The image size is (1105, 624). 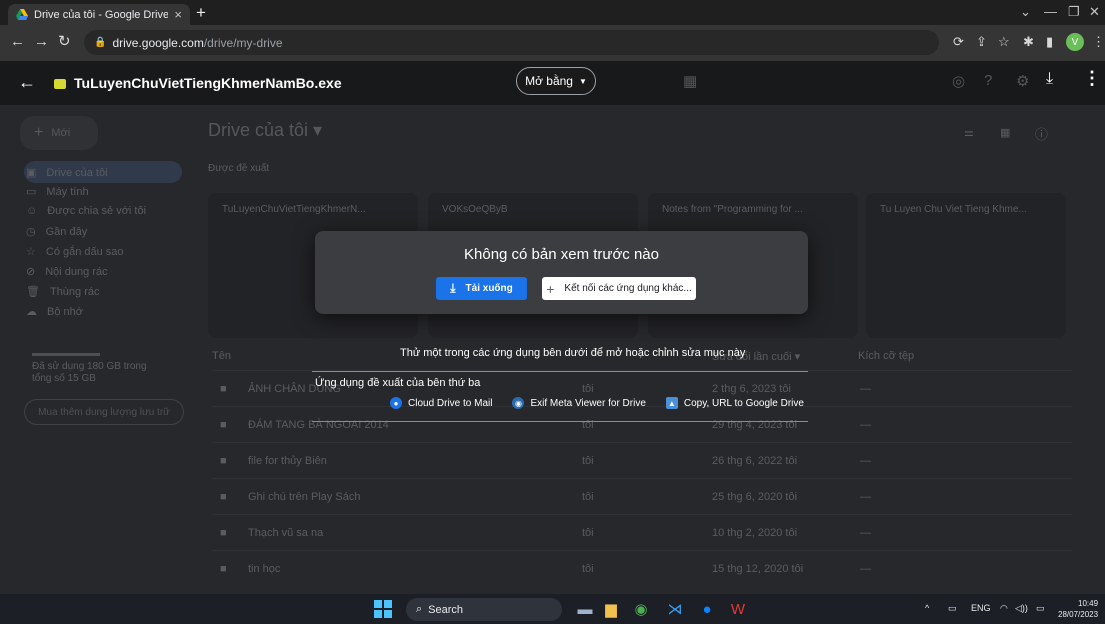 What do you see at coordinates (1049, 42) in the screenshot?
I see `side-panel-icon: ▮` at bounding box center [1049, 42].